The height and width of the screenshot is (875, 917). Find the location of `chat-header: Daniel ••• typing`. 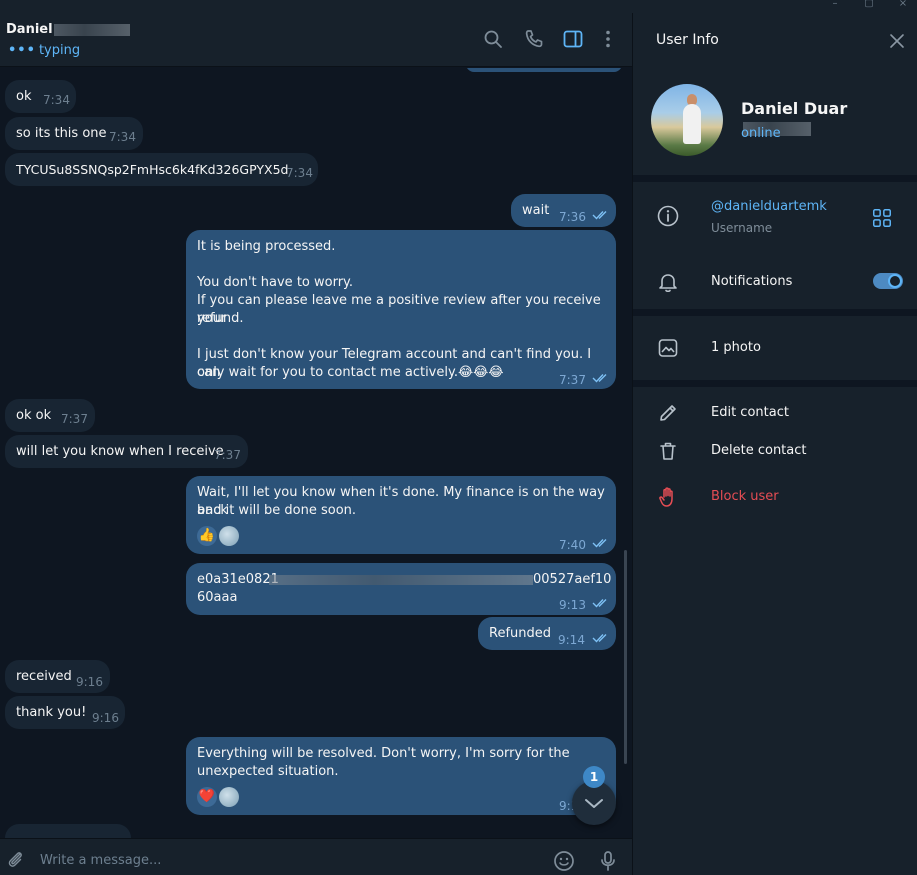

chat-header: Daniel ••• typing is located at coordinates (316, 40).